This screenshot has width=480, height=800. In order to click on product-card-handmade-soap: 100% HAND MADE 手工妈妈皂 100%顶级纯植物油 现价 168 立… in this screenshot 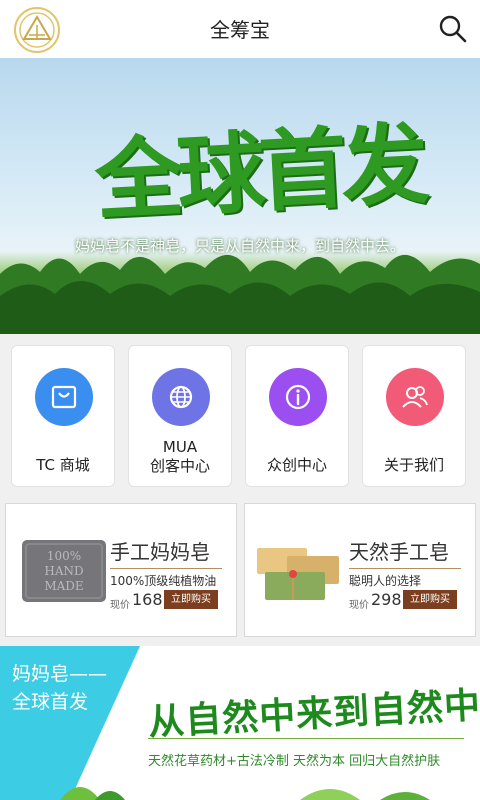, I will do `click(121, 570)`.